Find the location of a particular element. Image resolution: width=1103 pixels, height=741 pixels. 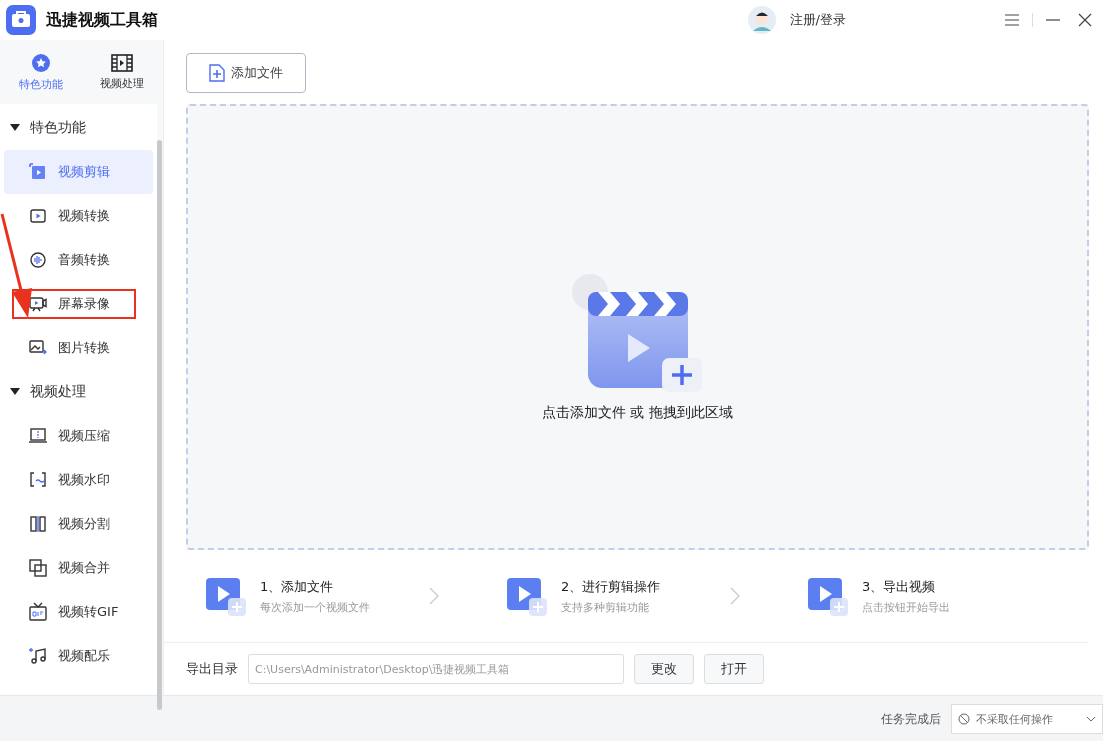

step-subtitle: 每次添加一个视频文件 is located at coordinates (315, 607).